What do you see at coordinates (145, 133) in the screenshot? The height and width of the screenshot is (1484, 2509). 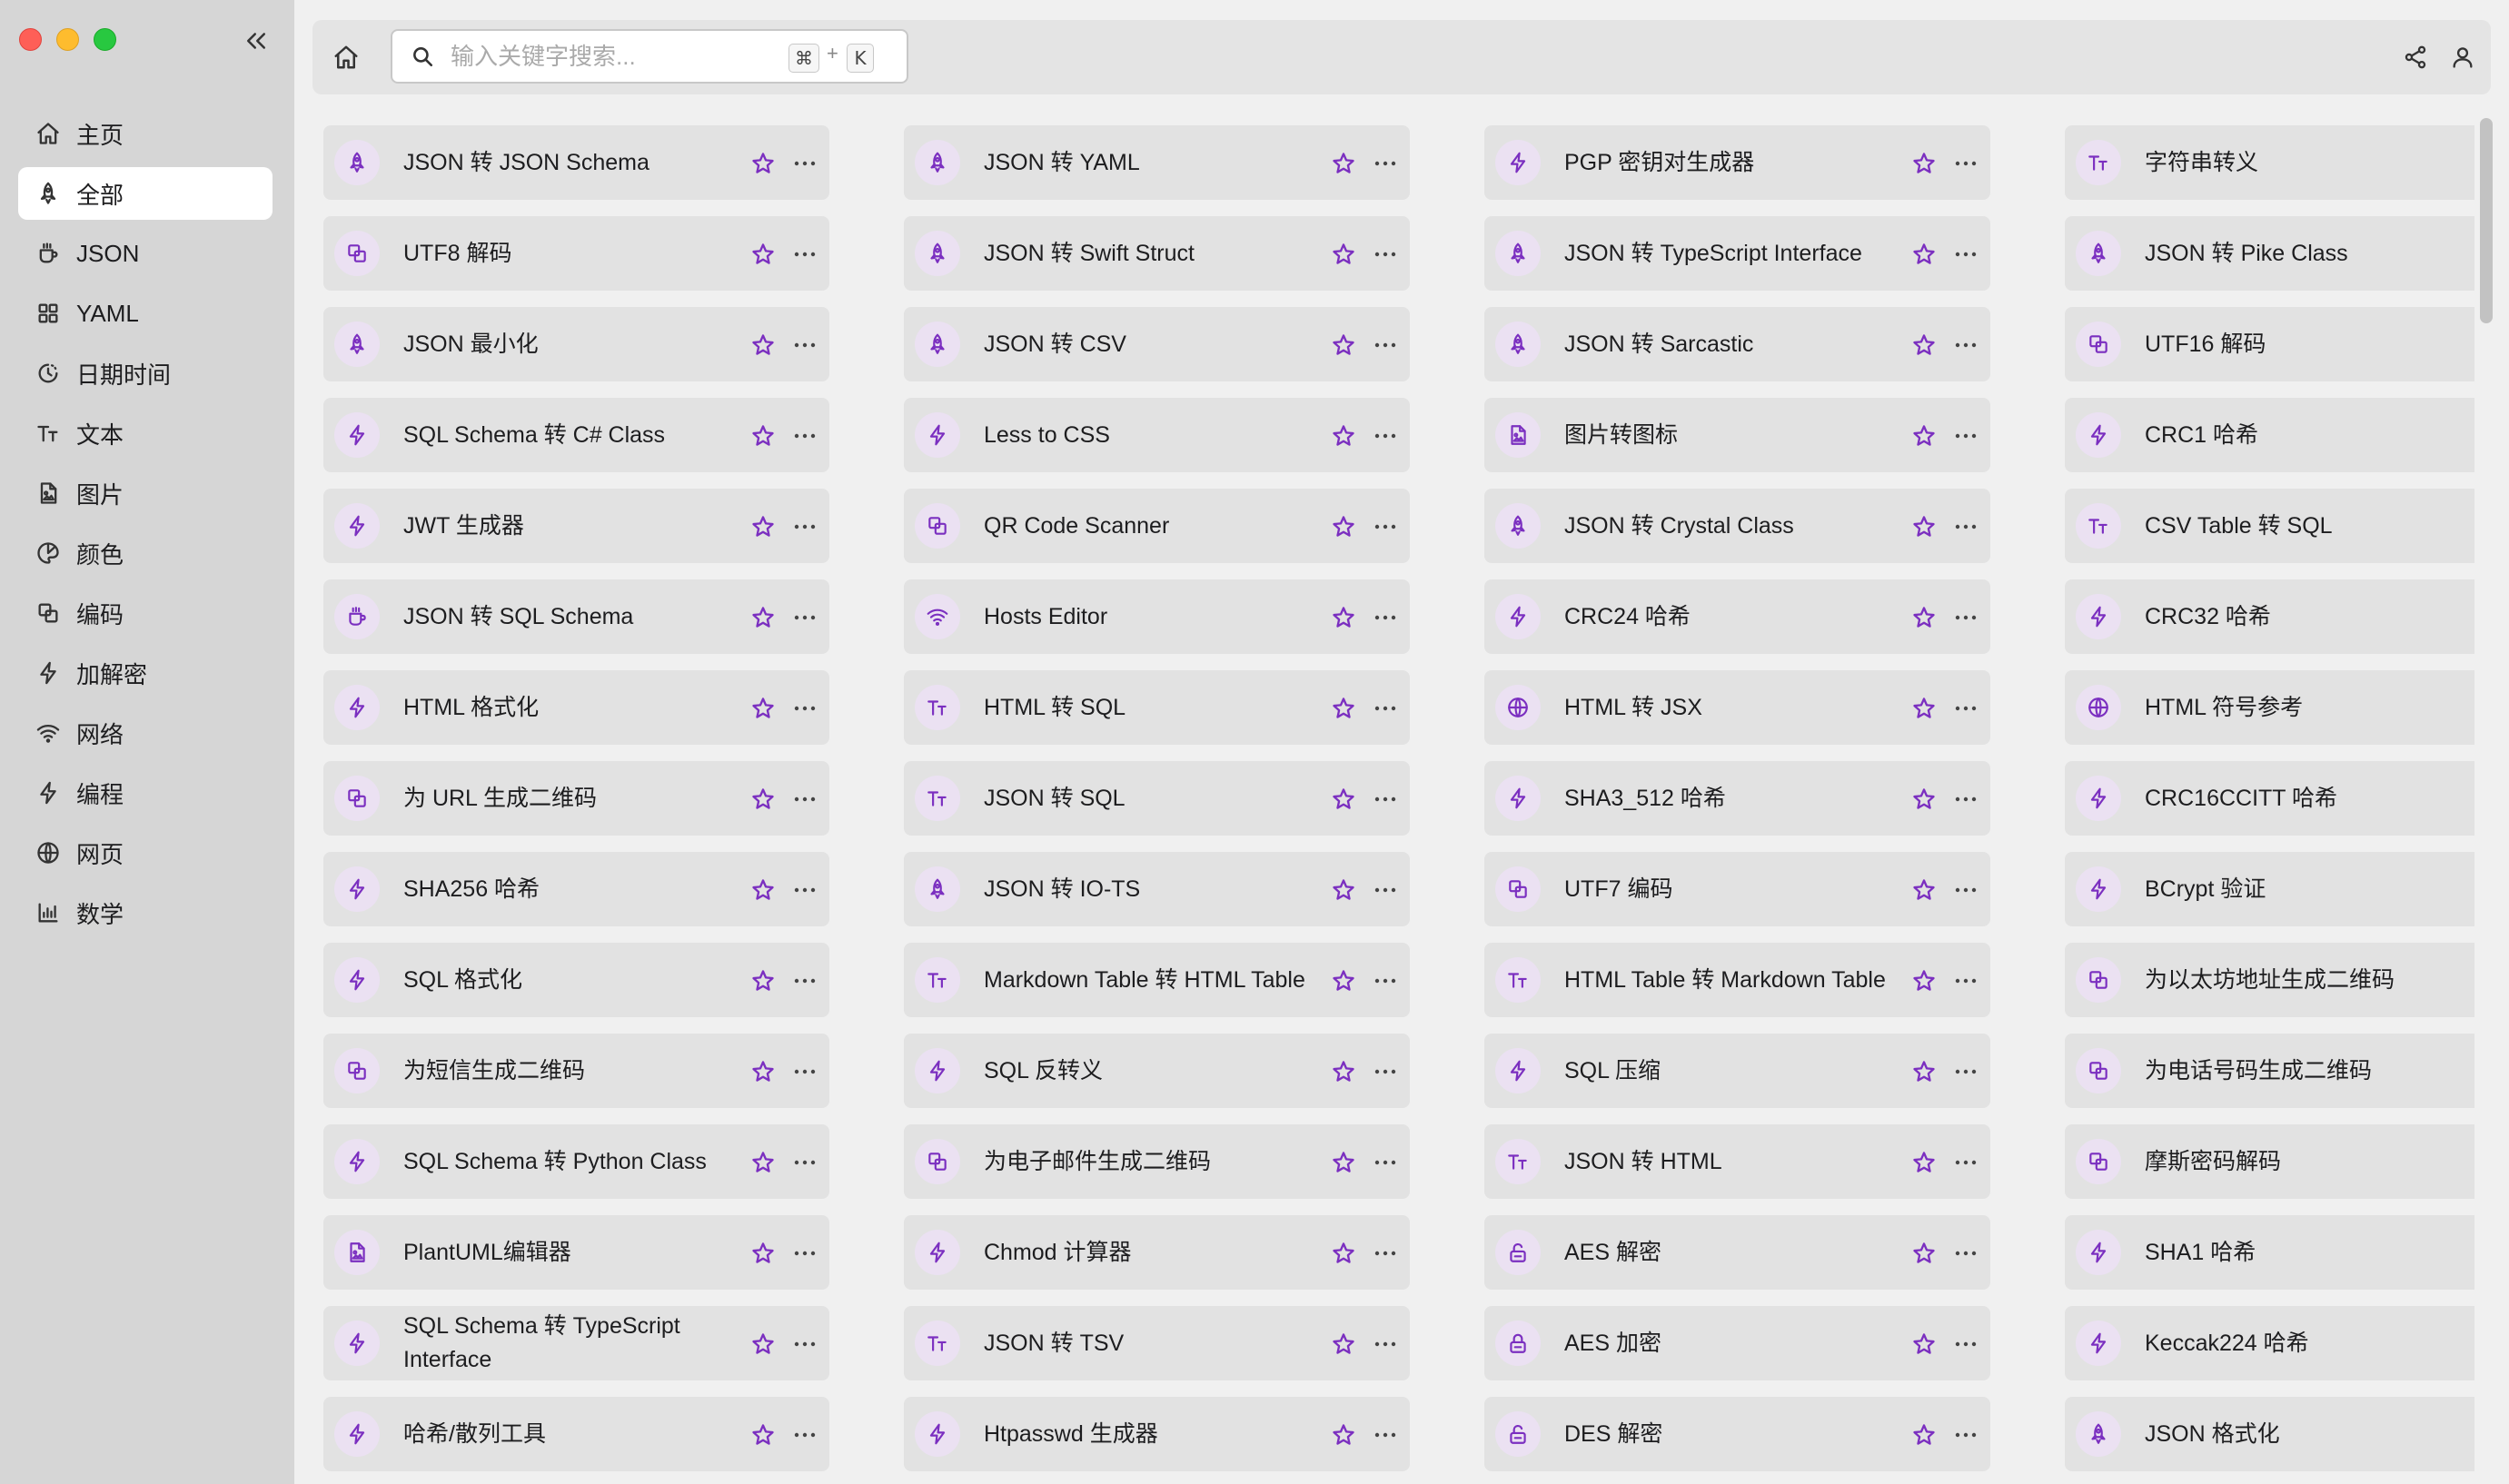 I see `sidebar-item-0: 主页` at bounding box center [145, 133].